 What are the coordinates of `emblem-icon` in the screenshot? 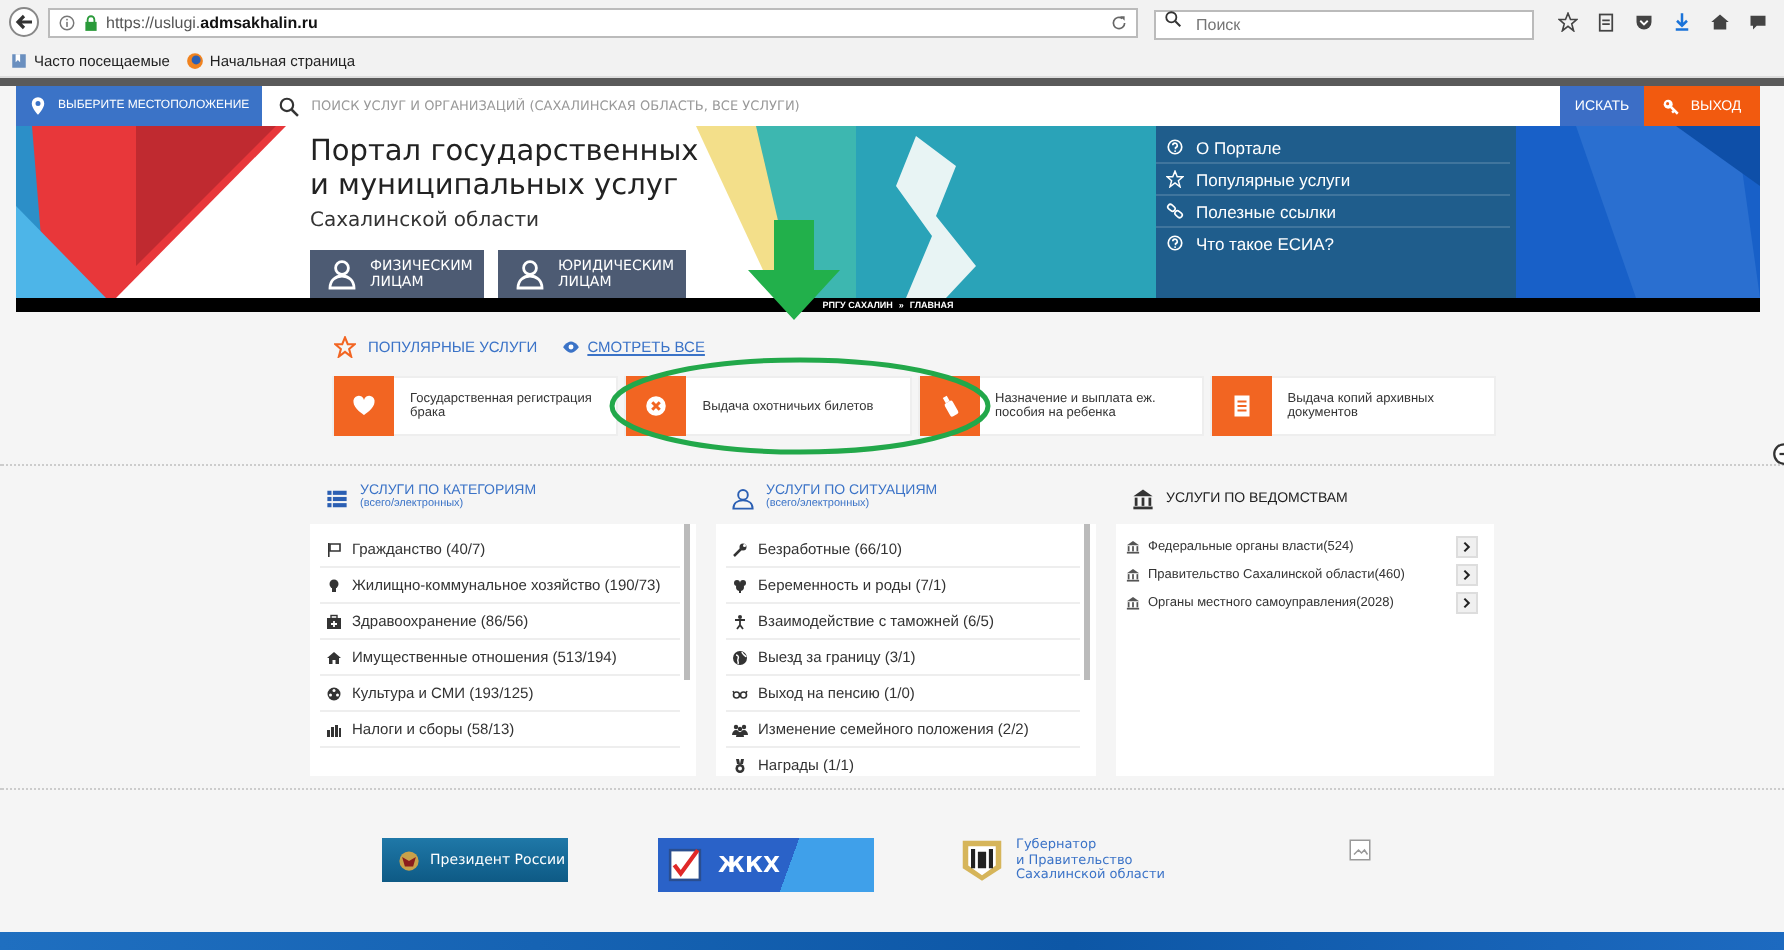 It's located at (409, 860).